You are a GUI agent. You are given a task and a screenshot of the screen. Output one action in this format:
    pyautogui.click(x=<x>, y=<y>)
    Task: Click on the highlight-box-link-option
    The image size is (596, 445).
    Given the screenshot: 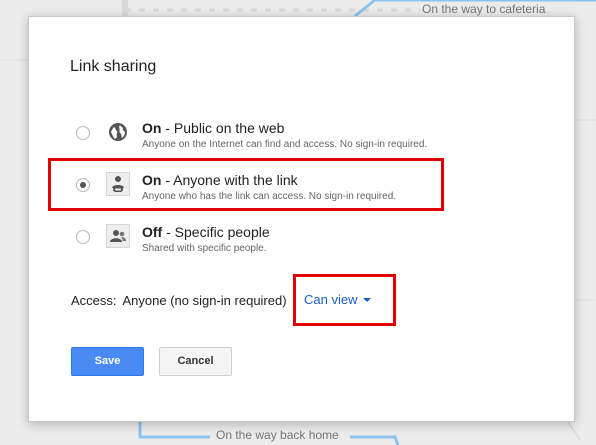 What is the action you would take?
    pyautogui.click(x=246, y=184)
    